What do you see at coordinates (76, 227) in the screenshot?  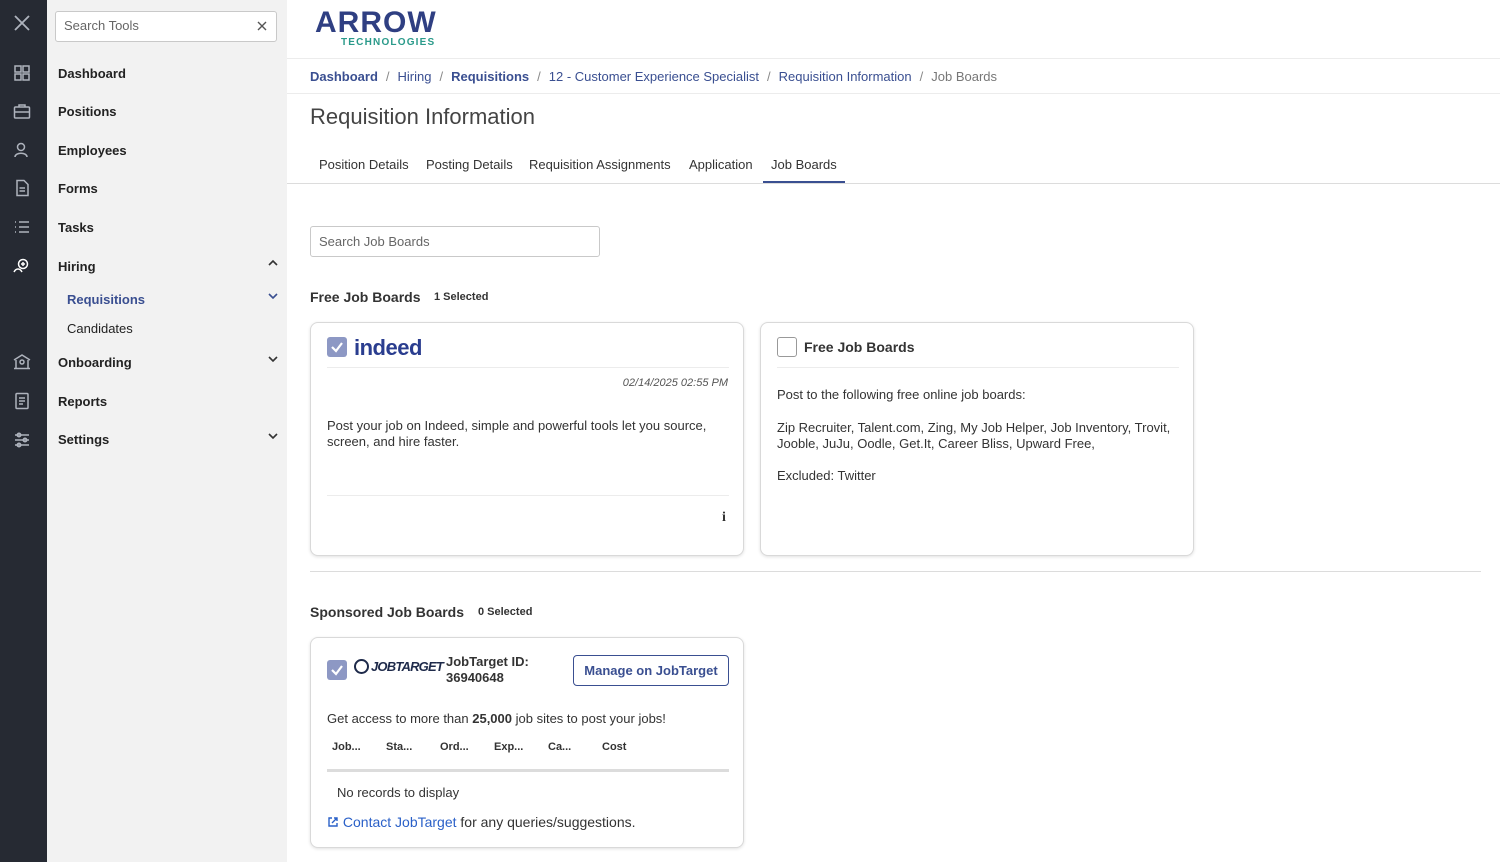 I see `sidebar-item-tasks: Tasks` at bounding box center [76, 227].